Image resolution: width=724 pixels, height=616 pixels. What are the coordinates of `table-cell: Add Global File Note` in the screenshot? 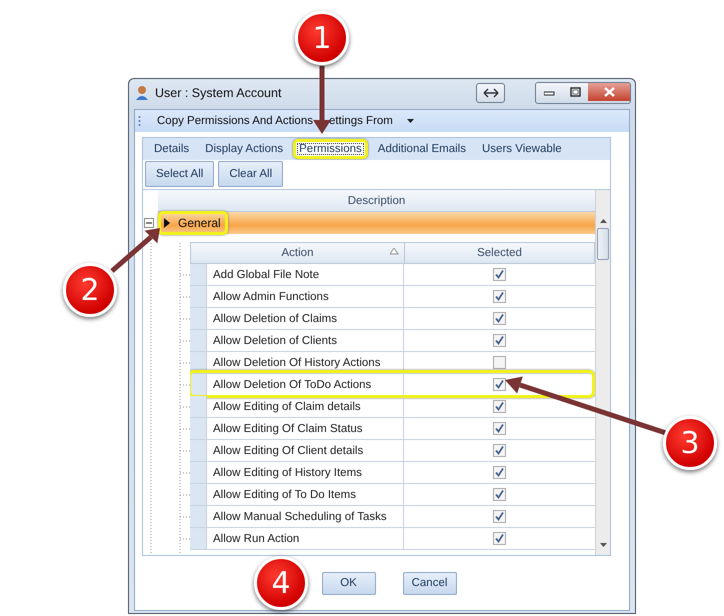 It's located at (305, 274).